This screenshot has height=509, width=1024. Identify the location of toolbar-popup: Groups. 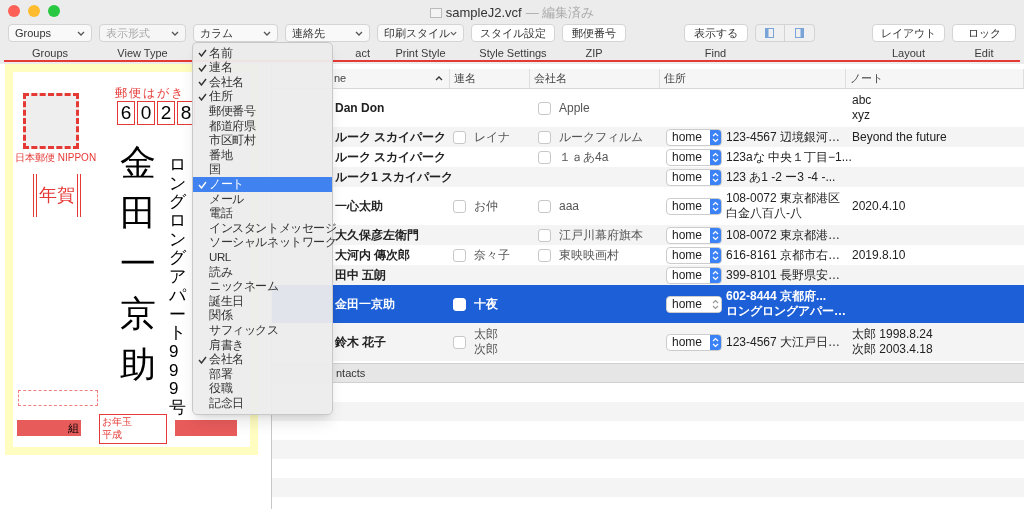
(50, 33).